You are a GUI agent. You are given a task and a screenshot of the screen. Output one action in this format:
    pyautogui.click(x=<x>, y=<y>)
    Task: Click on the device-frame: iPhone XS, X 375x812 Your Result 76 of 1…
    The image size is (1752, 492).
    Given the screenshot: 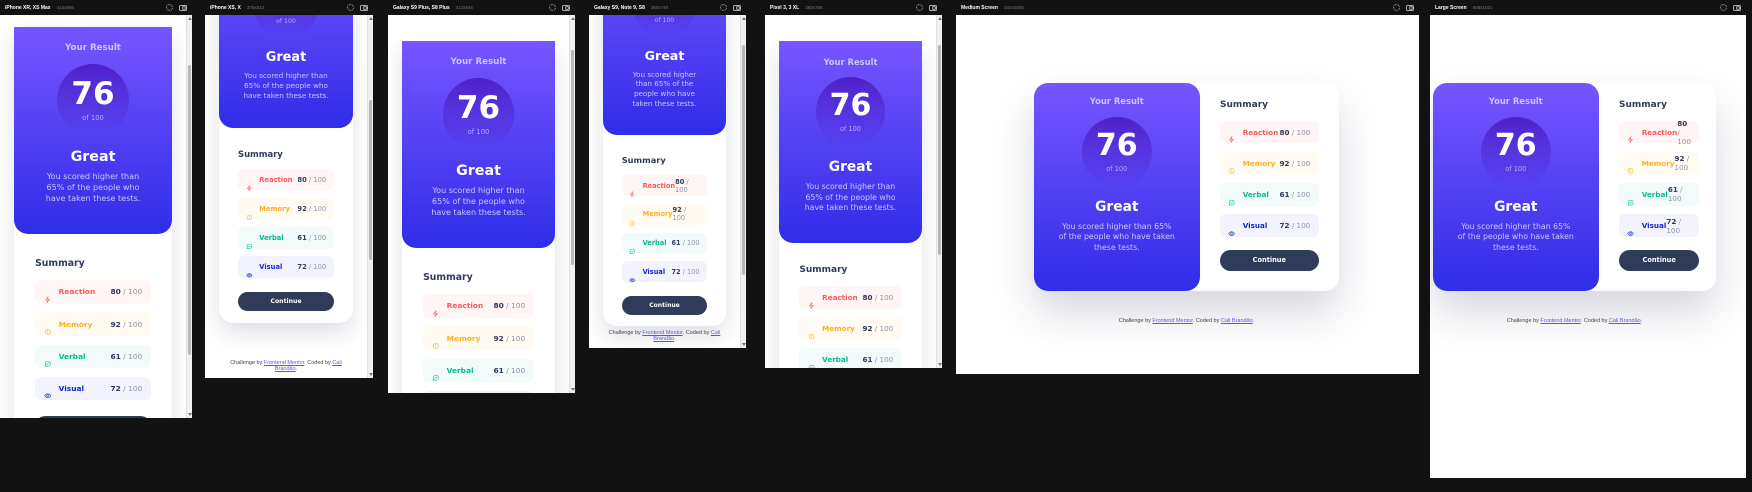 What is the action you would take?
    pyautogui.click(x=289, y=189)
    